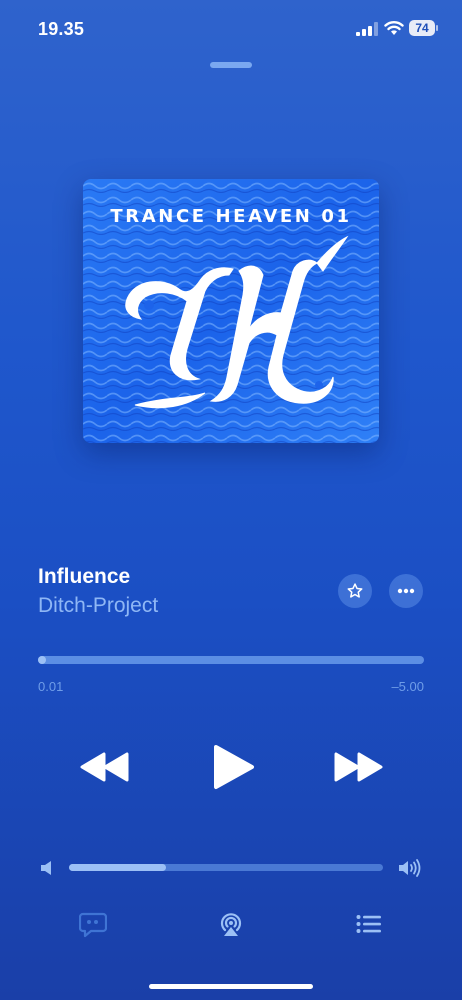 This screenshot has height=1000, width=462. I want to click on fast-forward-icon, so click(358, 767).